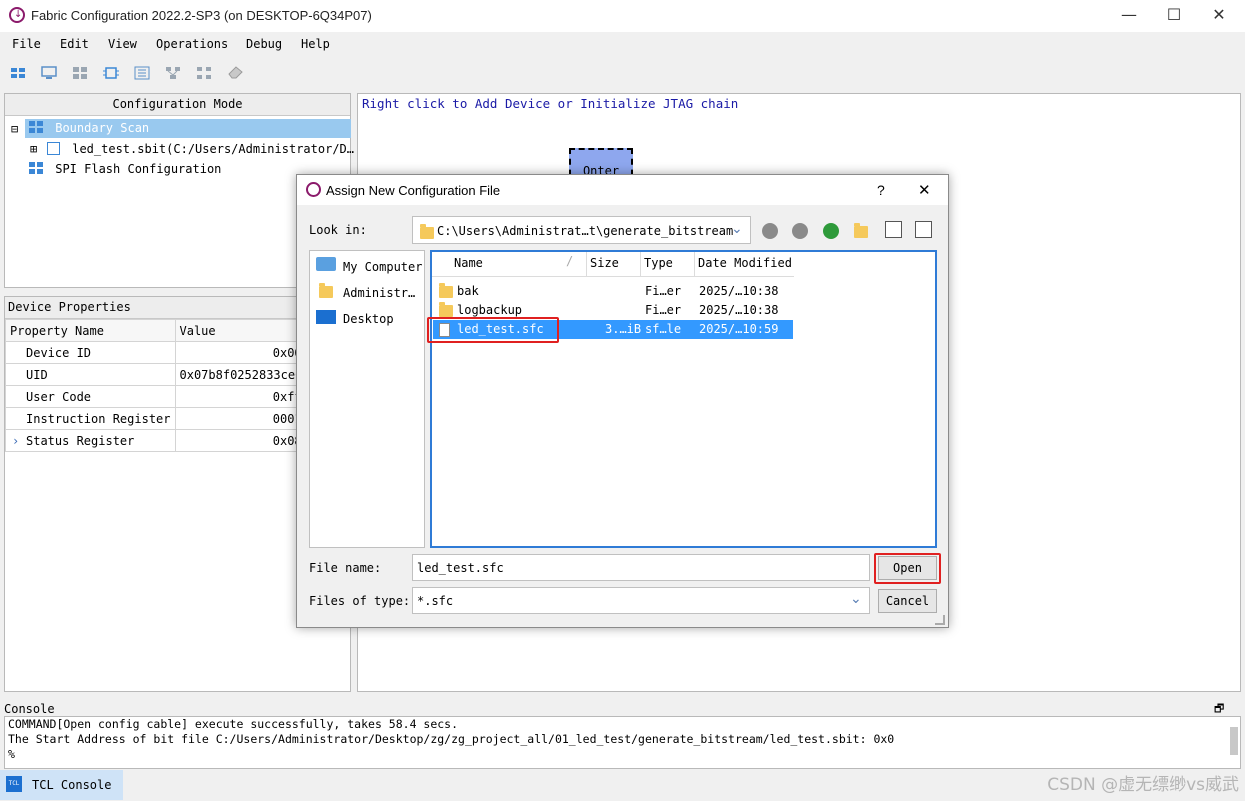 The image size is (1245, 801). Describe the element at coordinates (177, 105) in the screenshot. I see `configuration-mode-header: Configuration Mode` at that location.